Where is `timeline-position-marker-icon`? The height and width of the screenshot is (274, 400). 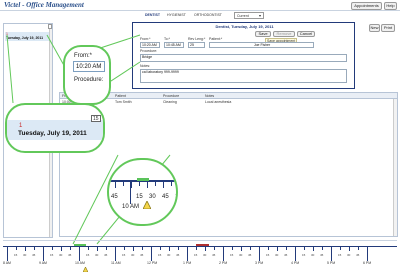
timeline-position-marker-icon is located at coordinates (85, 269).